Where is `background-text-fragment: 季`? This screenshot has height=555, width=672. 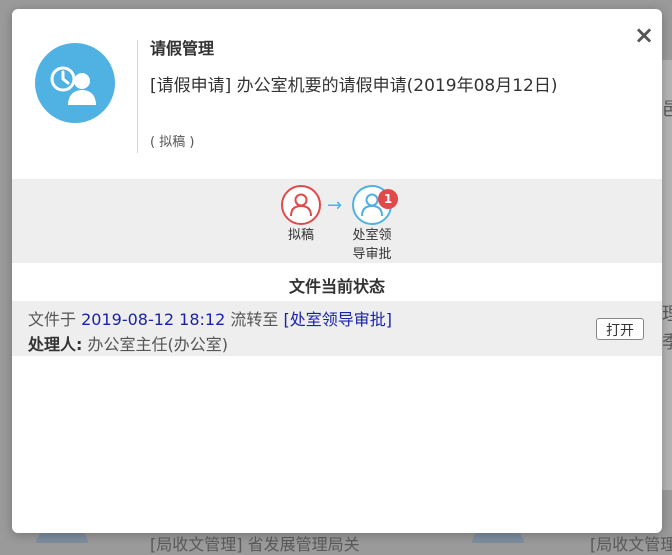
background-text-fragment: 季 is located at coordinates (667, 342).